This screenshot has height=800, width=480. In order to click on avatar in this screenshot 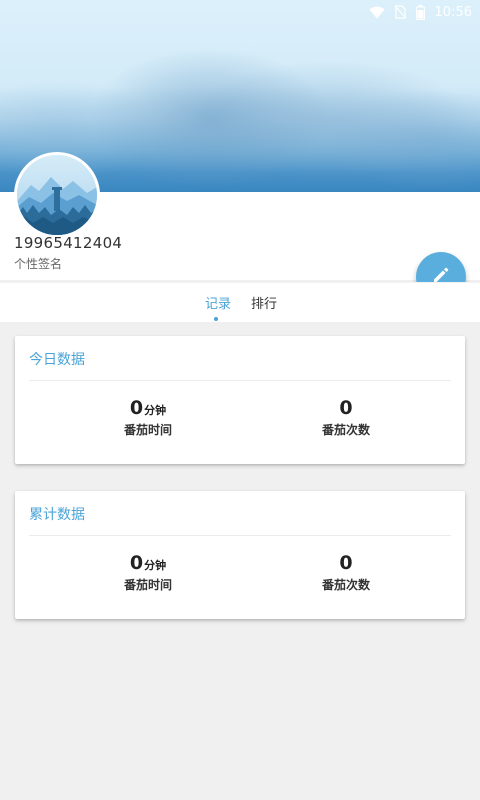, I will do `click(57, 195)`.